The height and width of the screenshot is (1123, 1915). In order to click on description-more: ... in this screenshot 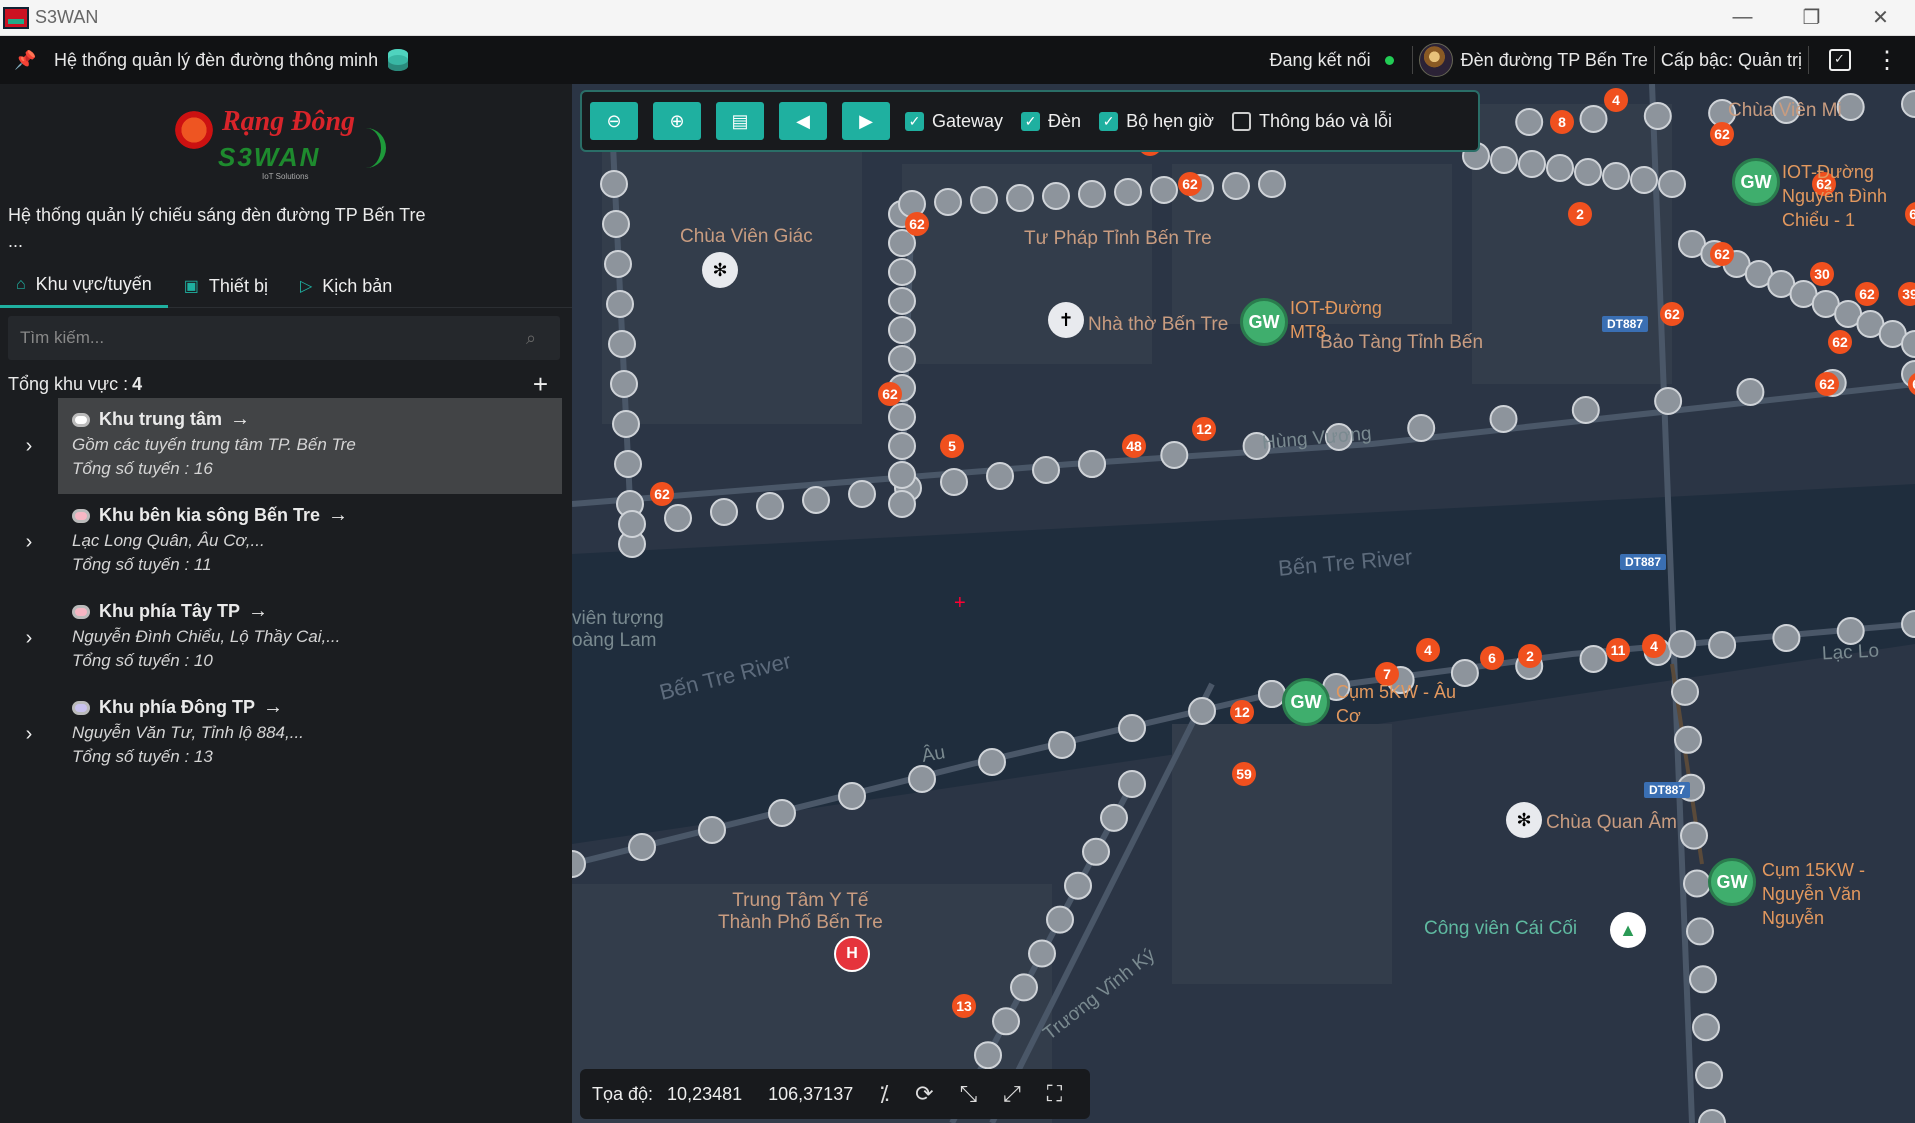, I will do `click(278, 241)`.